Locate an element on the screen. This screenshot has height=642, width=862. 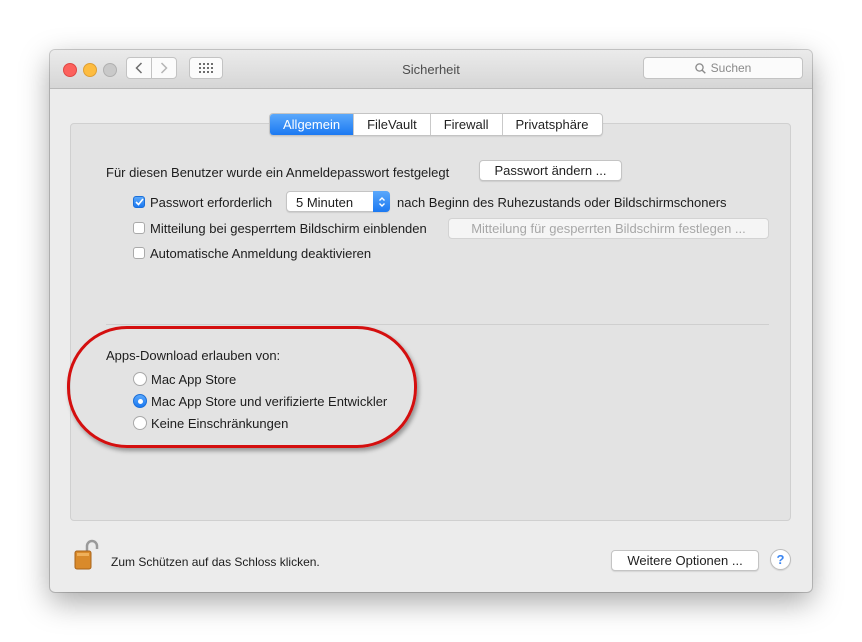
updown-chevron-icon is located at coordinates (381, 201).